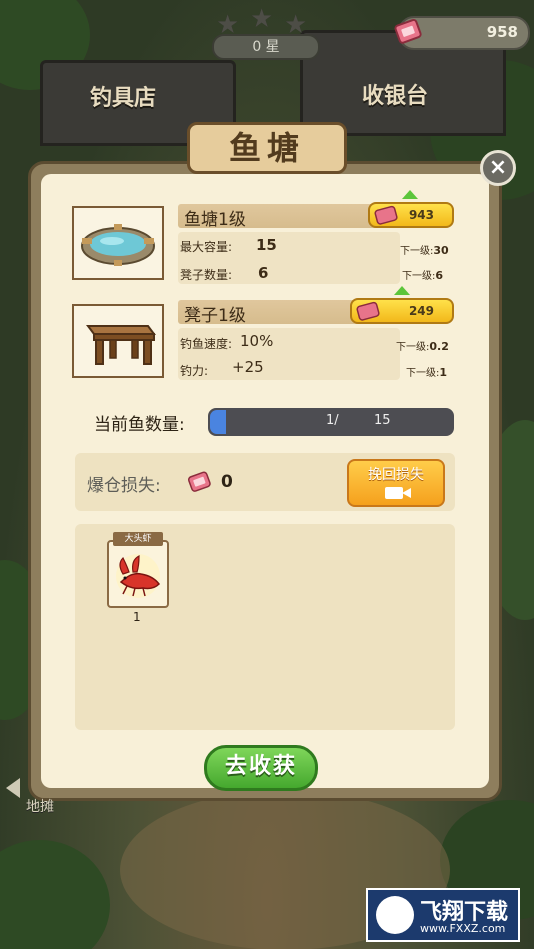  Describe the element at coordinates (40, 806) in the screenshot. I see `side-nav-label: 地摊` at that location.